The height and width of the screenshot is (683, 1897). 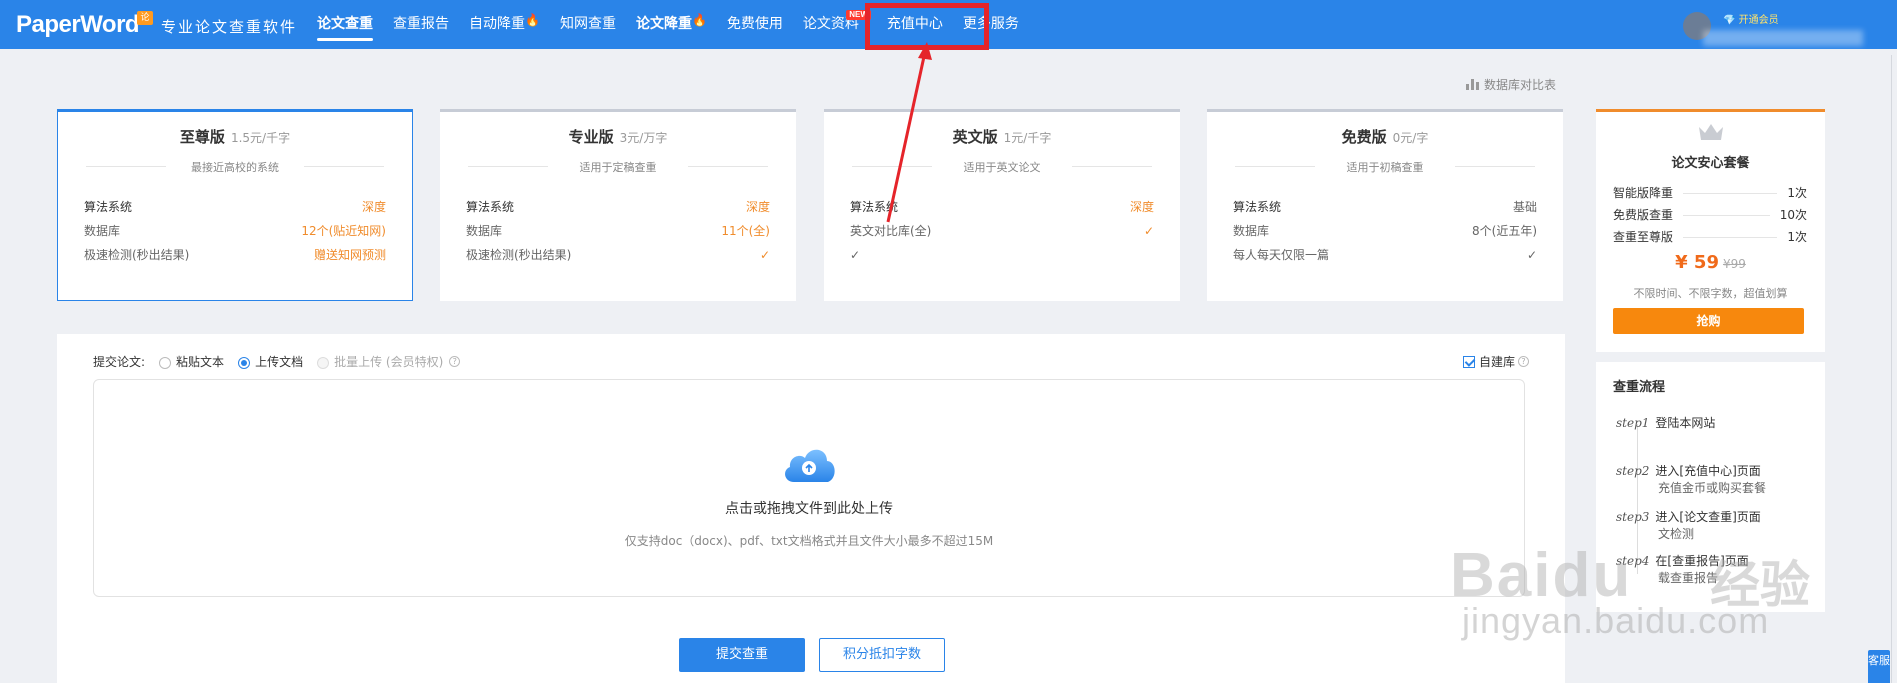 What do you see at coordinates (1385, 255) in the screenshot?
I see `plan-row: 每人每天仅限一篇 ✓` at bounding box center [1385, 255].